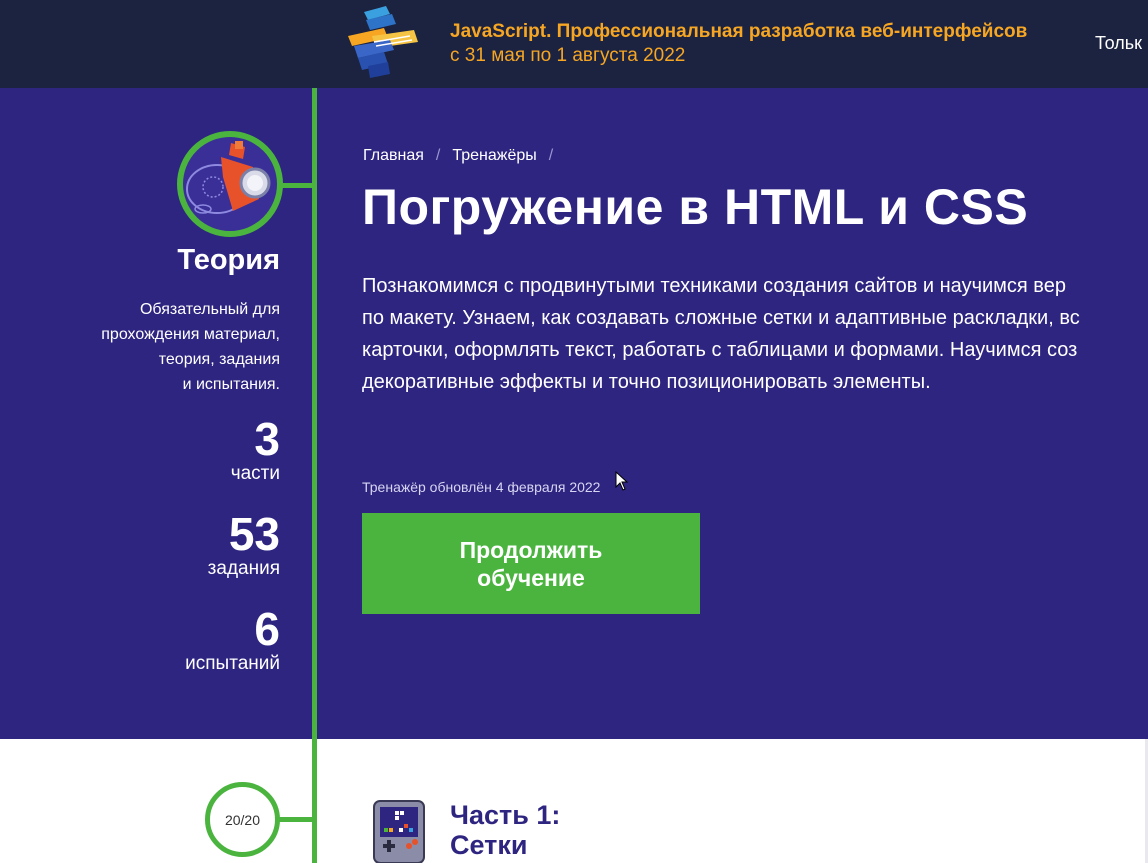 The width and height of the screenshot is (1148, 863). What do you see at coordinates (481, 487) in the screenshot?
I see `updated-date: Тренажёр обновлён 4 февраля 2022` at bounding box center [481, 487].